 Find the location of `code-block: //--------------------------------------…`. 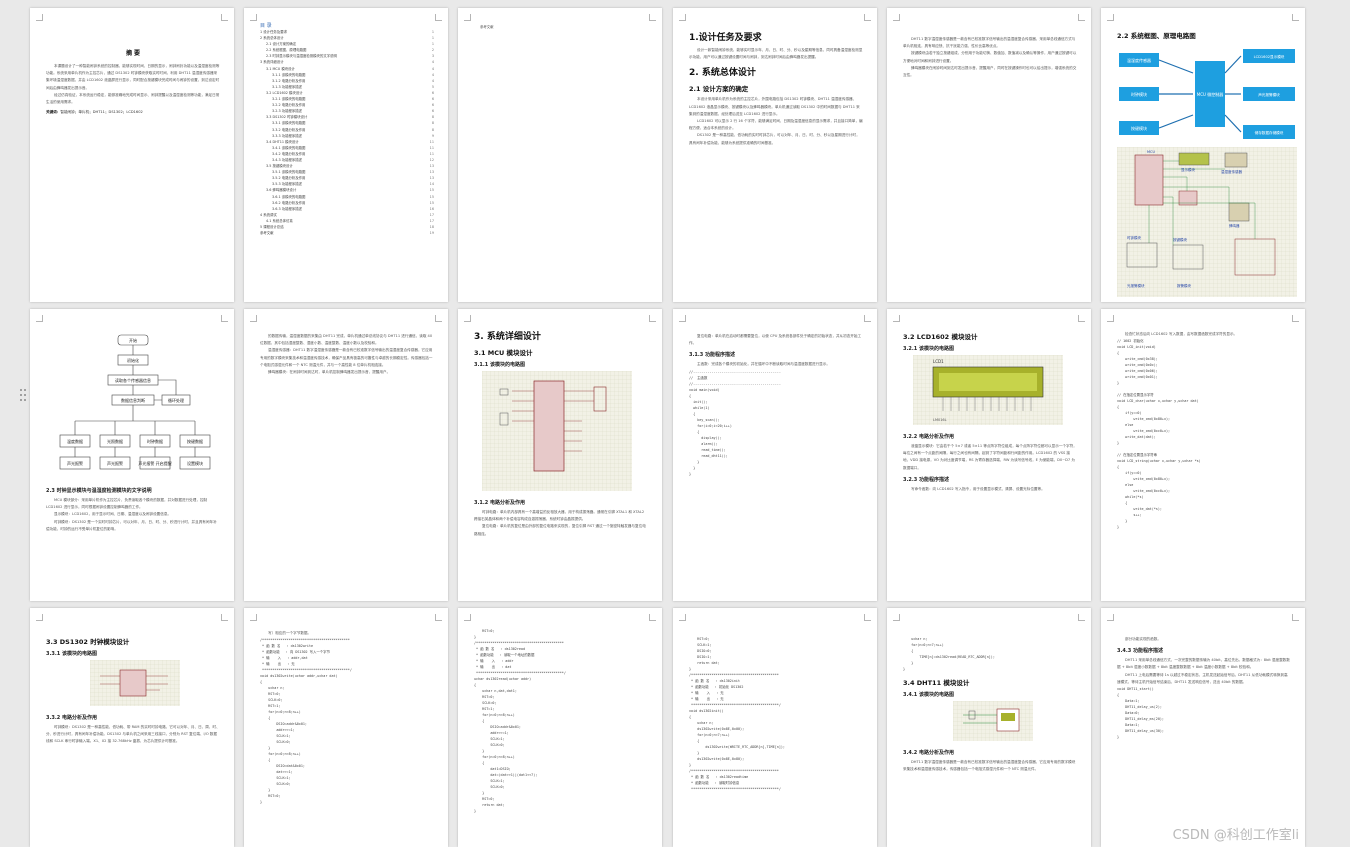

code-block: //--------------------------------------… is located at coordinates (735, 422).